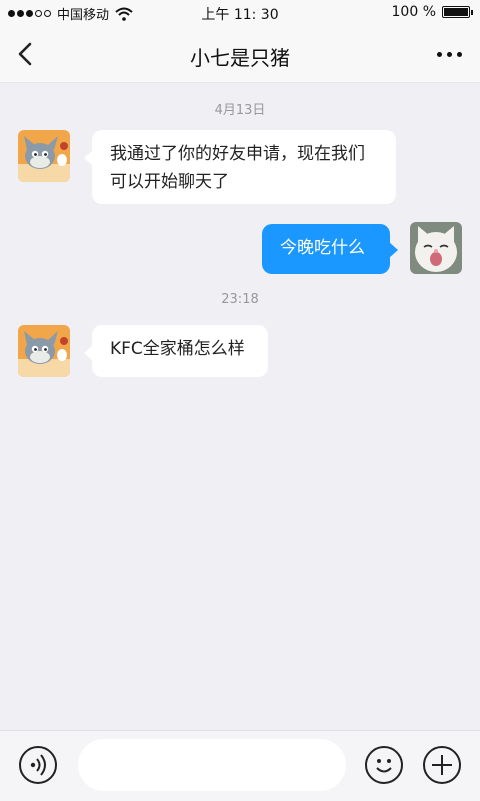 This screenshot has height=801, width=480. I want to click on nav-bar: 小七是只猪, so click(240, 54).